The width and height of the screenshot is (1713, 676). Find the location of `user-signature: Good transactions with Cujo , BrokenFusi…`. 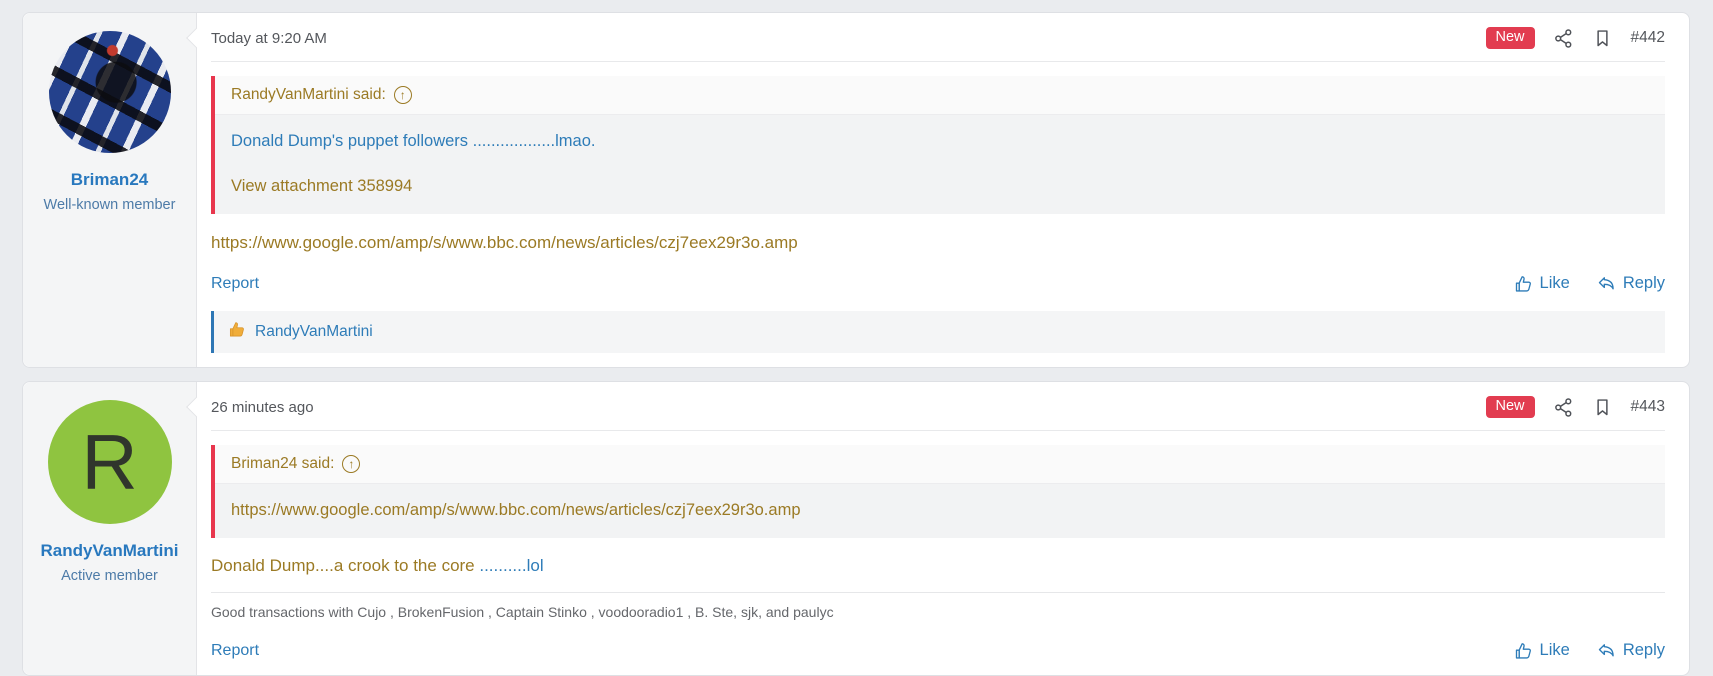

user-signature: Good transactions with Cujo , BrokenFusi… is located at coordinates (938, 606).